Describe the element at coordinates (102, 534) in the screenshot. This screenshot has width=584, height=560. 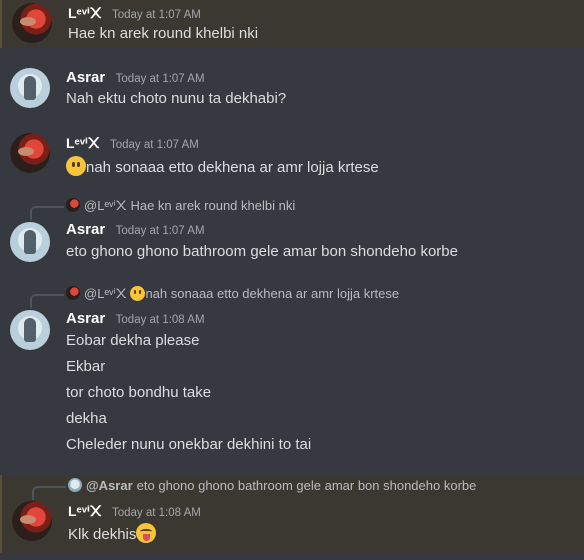
I see `message-text: Klk dekhis` at that location.